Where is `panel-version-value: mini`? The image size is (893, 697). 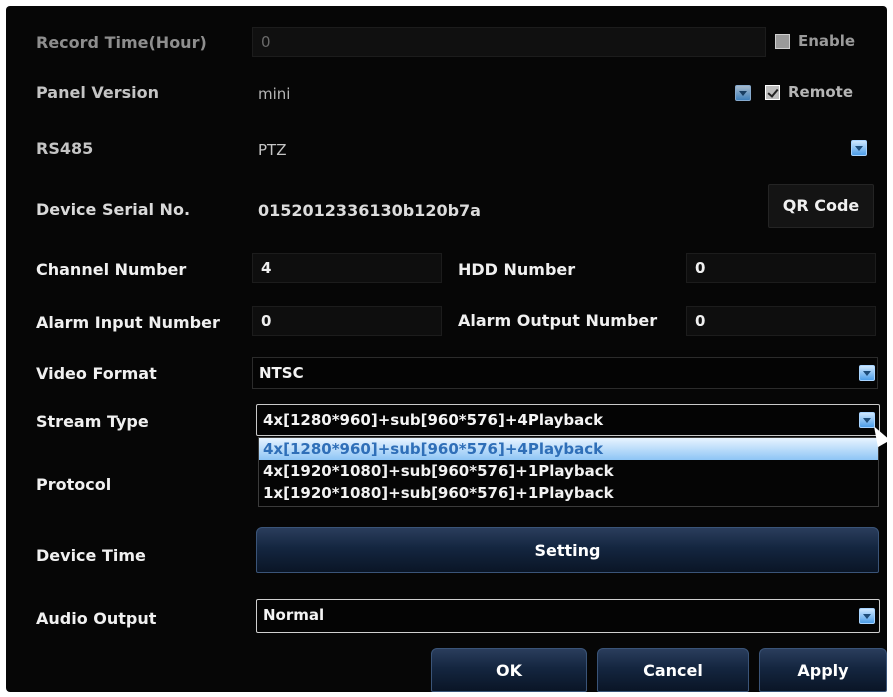 panel-version-value: mini is located at coordinates (274, 94).